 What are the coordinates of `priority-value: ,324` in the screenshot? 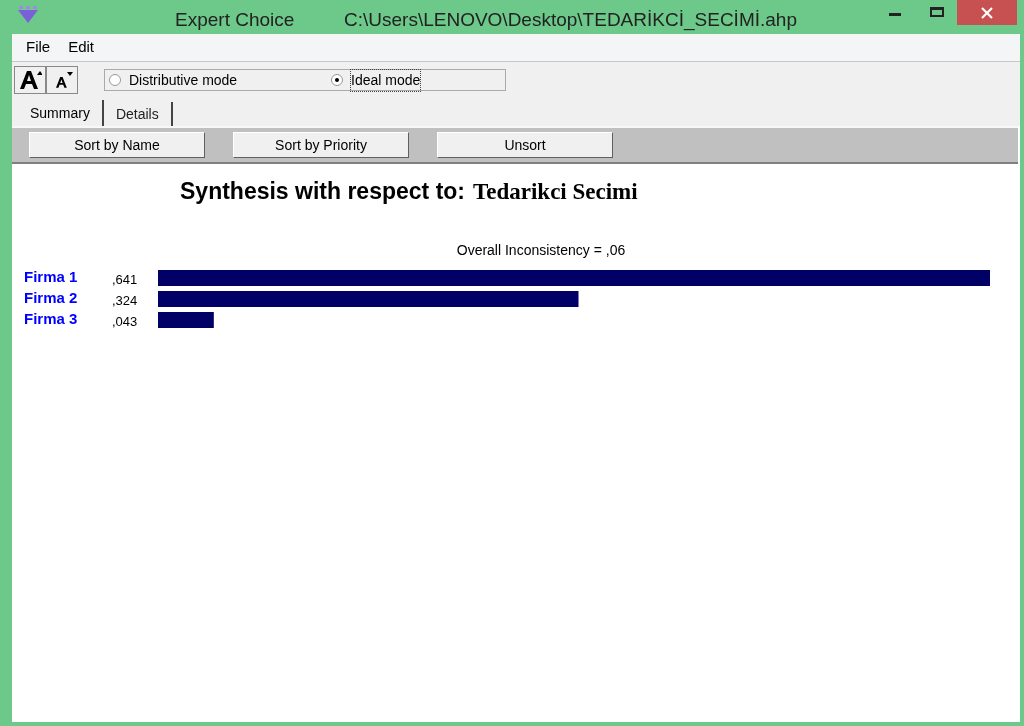 It's located at (125, 300).